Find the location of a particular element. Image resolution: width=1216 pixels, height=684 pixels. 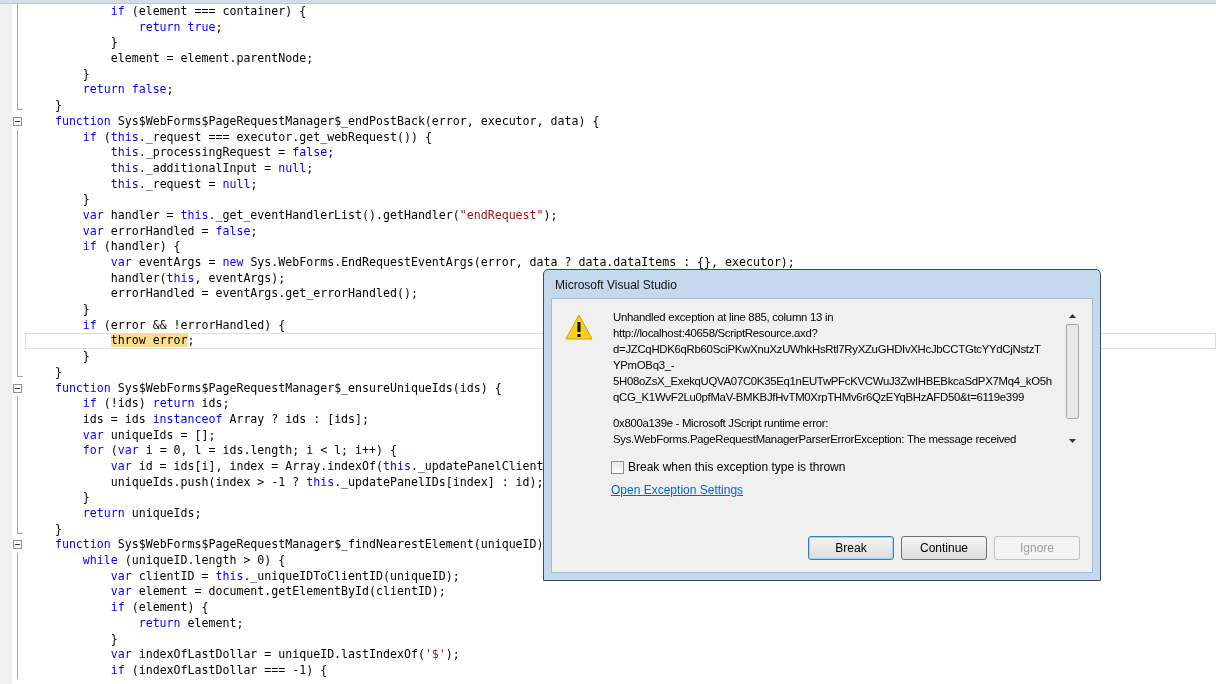

code-line: var id = ids[i], index = Array.indexOf(this._updatePanelClient is located at coordinates (326, 466).